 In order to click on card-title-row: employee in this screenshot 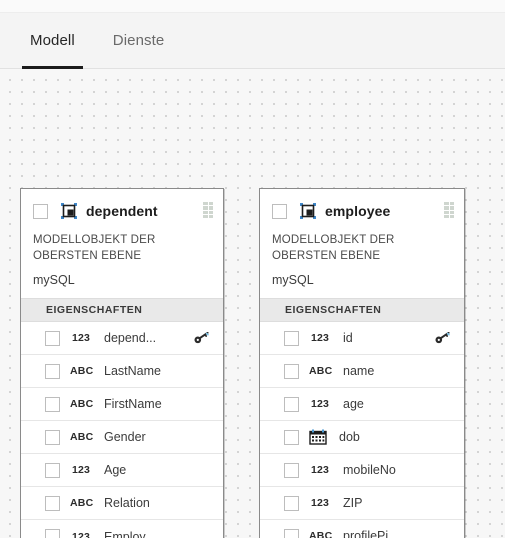, I will do `click(362, 211)`.